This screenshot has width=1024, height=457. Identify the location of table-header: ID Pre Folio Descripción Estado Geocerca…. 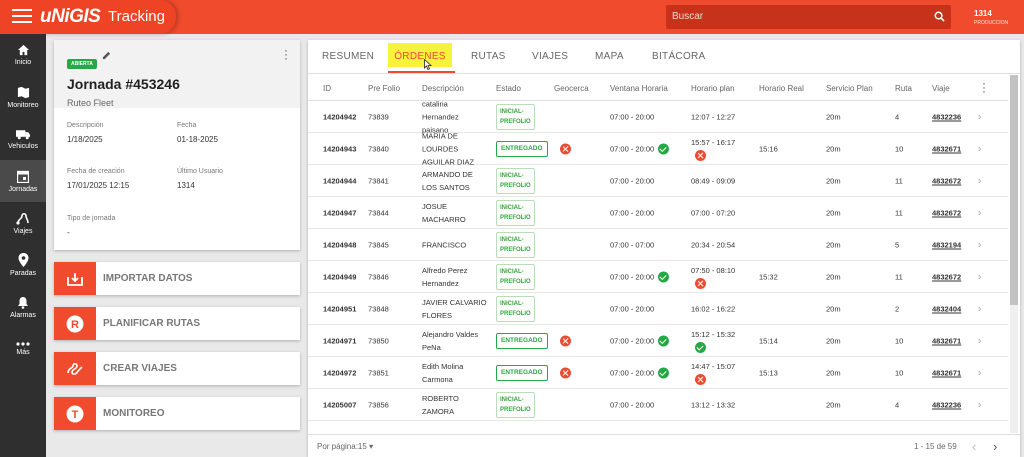
(658, 88).